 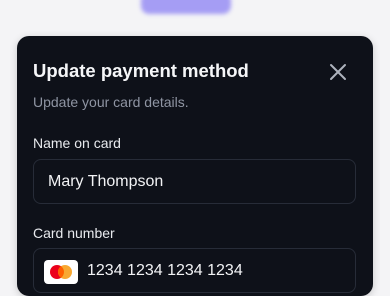 I want to click on modal-title: Update payment method, so click(x=141, y=70).